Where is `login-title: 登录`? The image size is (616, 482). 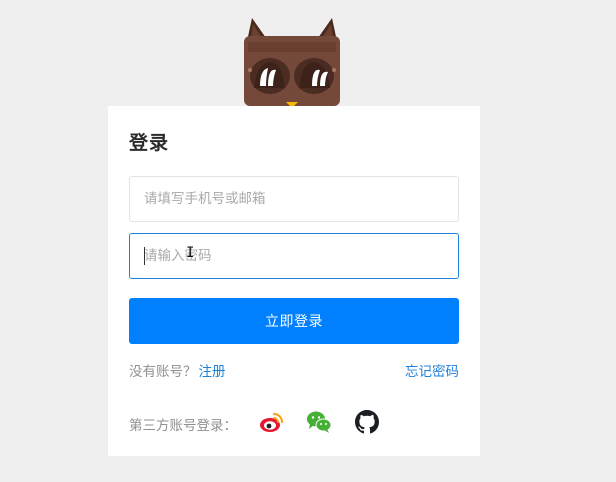 login-title: 登录 is located at coordinates (149, 143).